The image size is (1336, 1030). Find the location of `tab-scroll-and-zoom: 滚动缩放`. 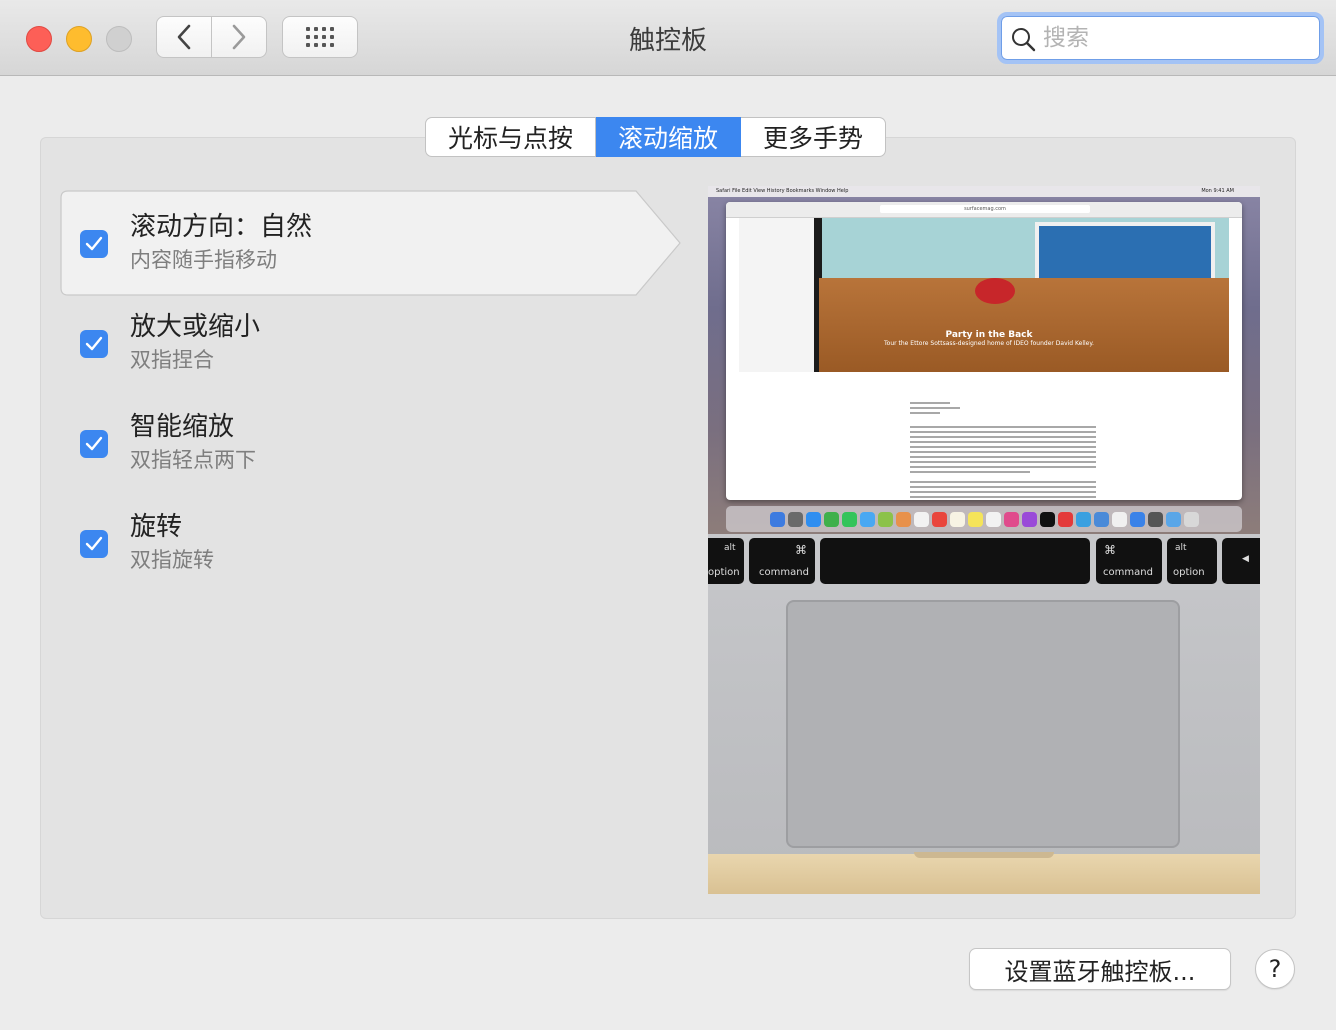

tab-scroll-and-zoom: 滚动缩放 is located at coordinates (669, 137).